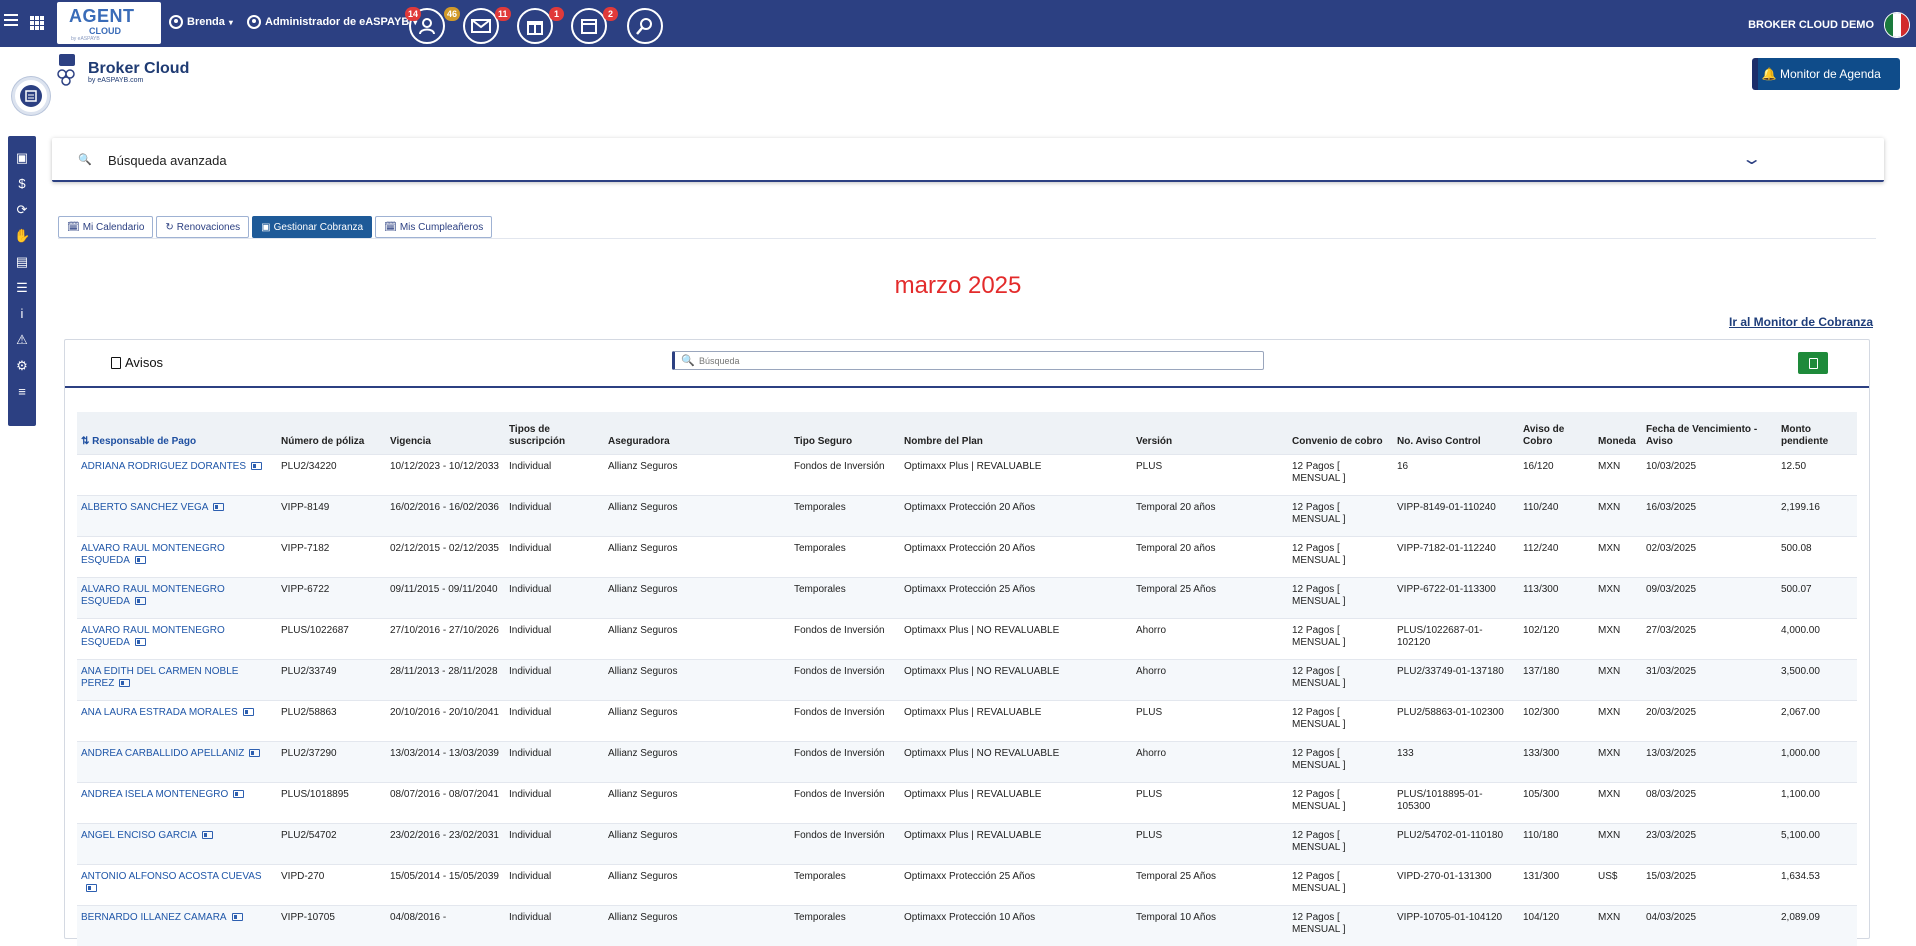 The width and height of the screenshot is (1916, 946). I want to click on responsable-link: ANGEL ENCISO GARCIA, so click(139, 835).